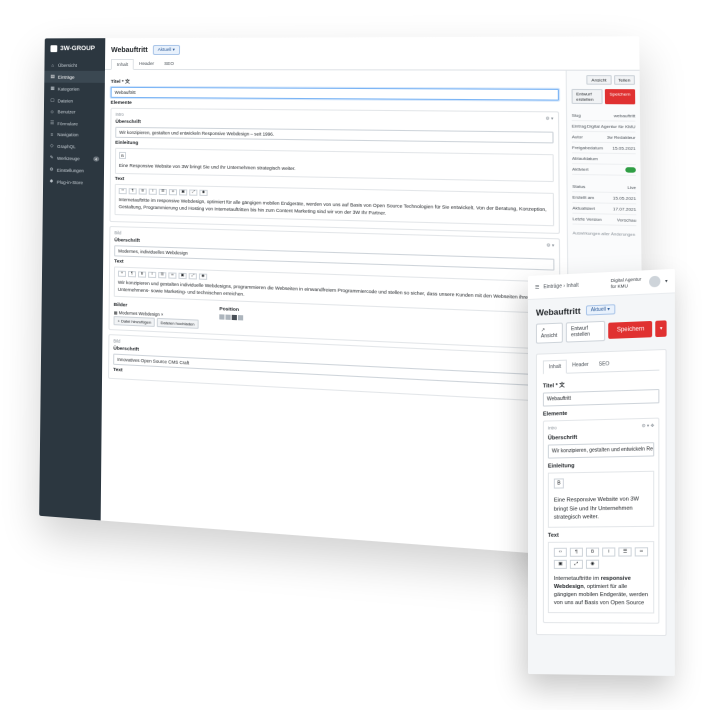 This screenshot has height=710, width=710. What do you see at coordinates (624, 209) in the screenshot?
I see `meta-value: 17.07.2021` at bounding box center [624, 209].